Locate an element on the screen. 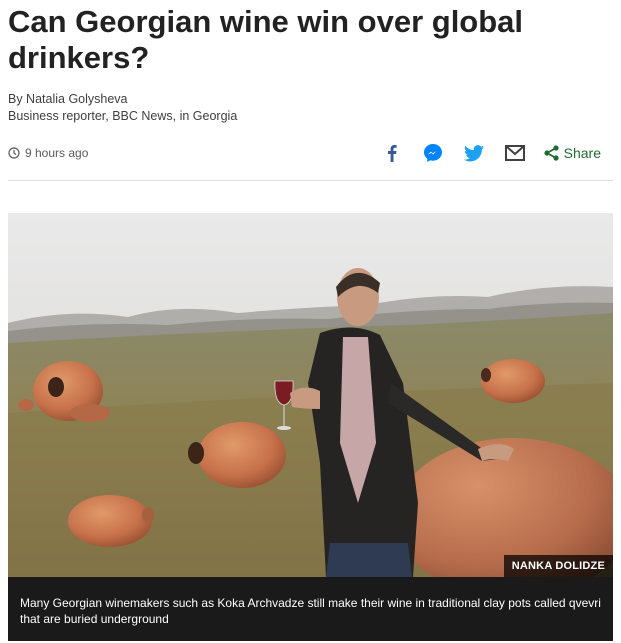  facebook-icon is located at coordinates (392, 153).